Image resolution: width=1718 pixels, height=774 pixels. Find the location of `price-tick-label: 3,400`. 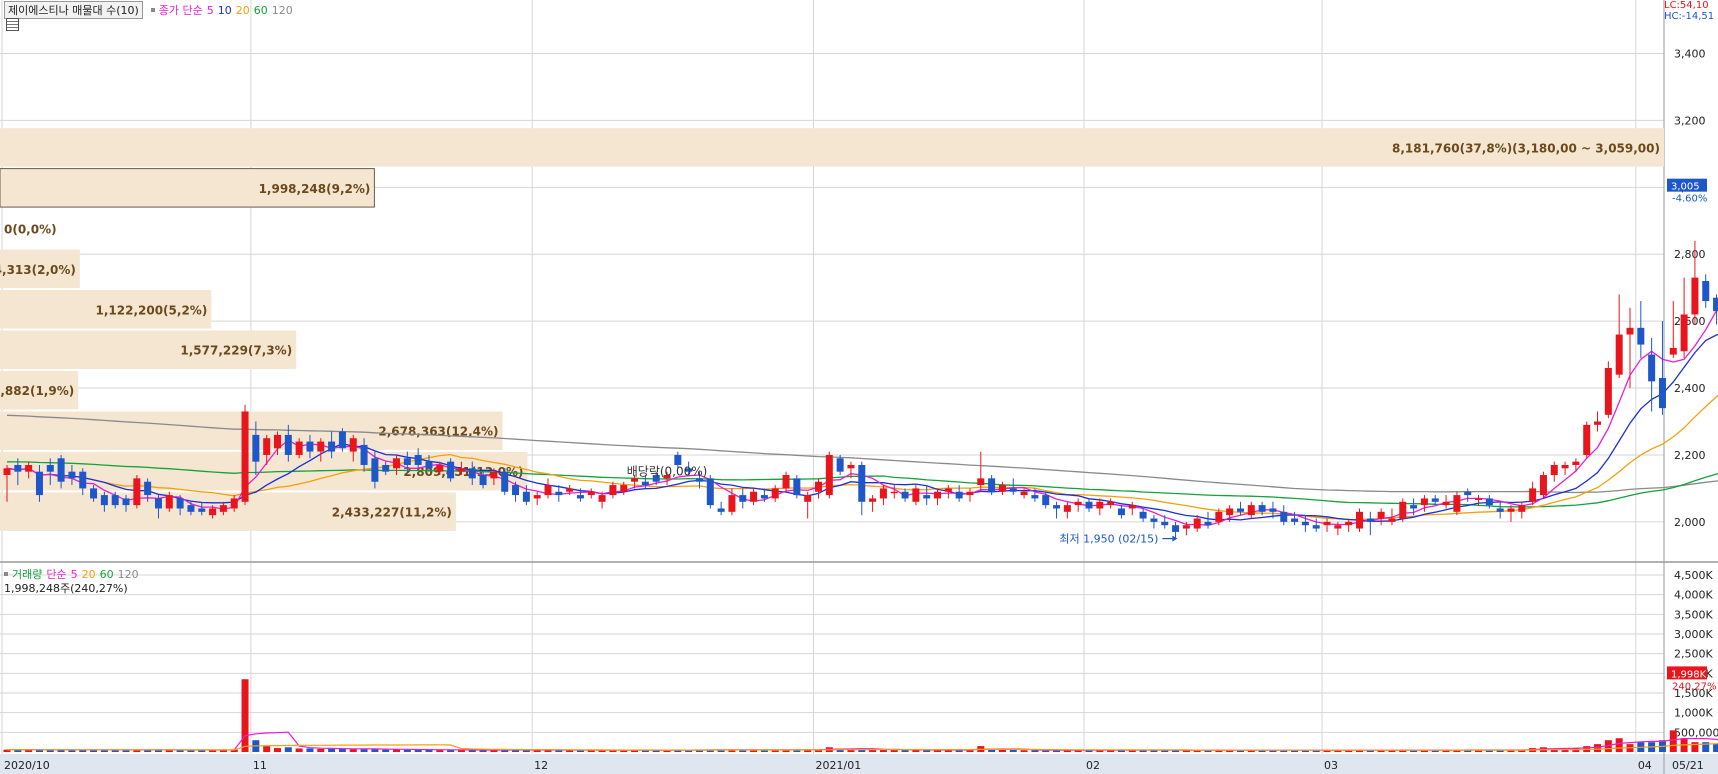

price-tick-label: 3,400 is located at coordinates (1690, 54).